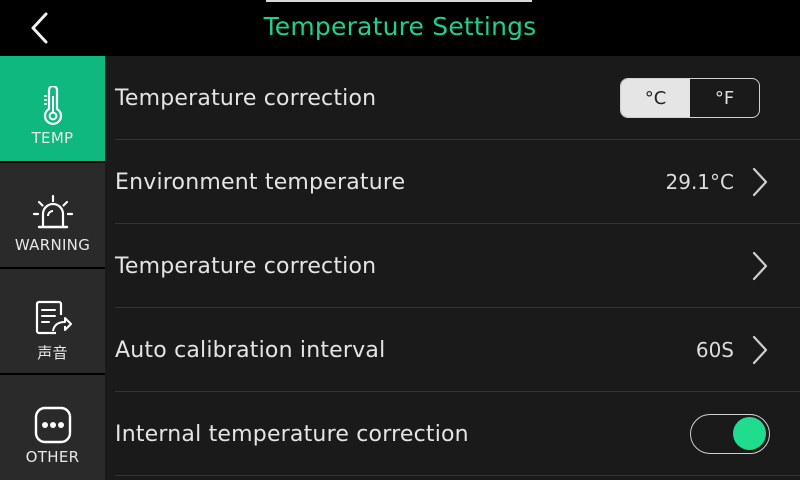 The width and height of the screenshot is (800, 480). I want to click on toggle-knob, so click(749, 433).